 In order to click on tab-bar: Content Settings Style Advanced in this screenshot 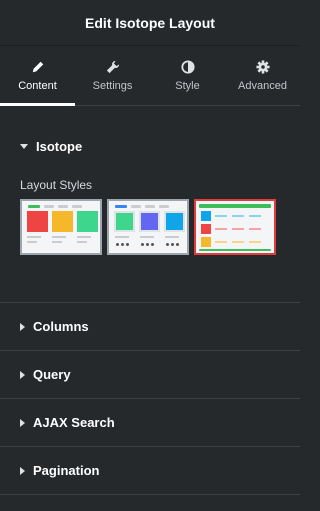, I will do `click(150, 76)`.